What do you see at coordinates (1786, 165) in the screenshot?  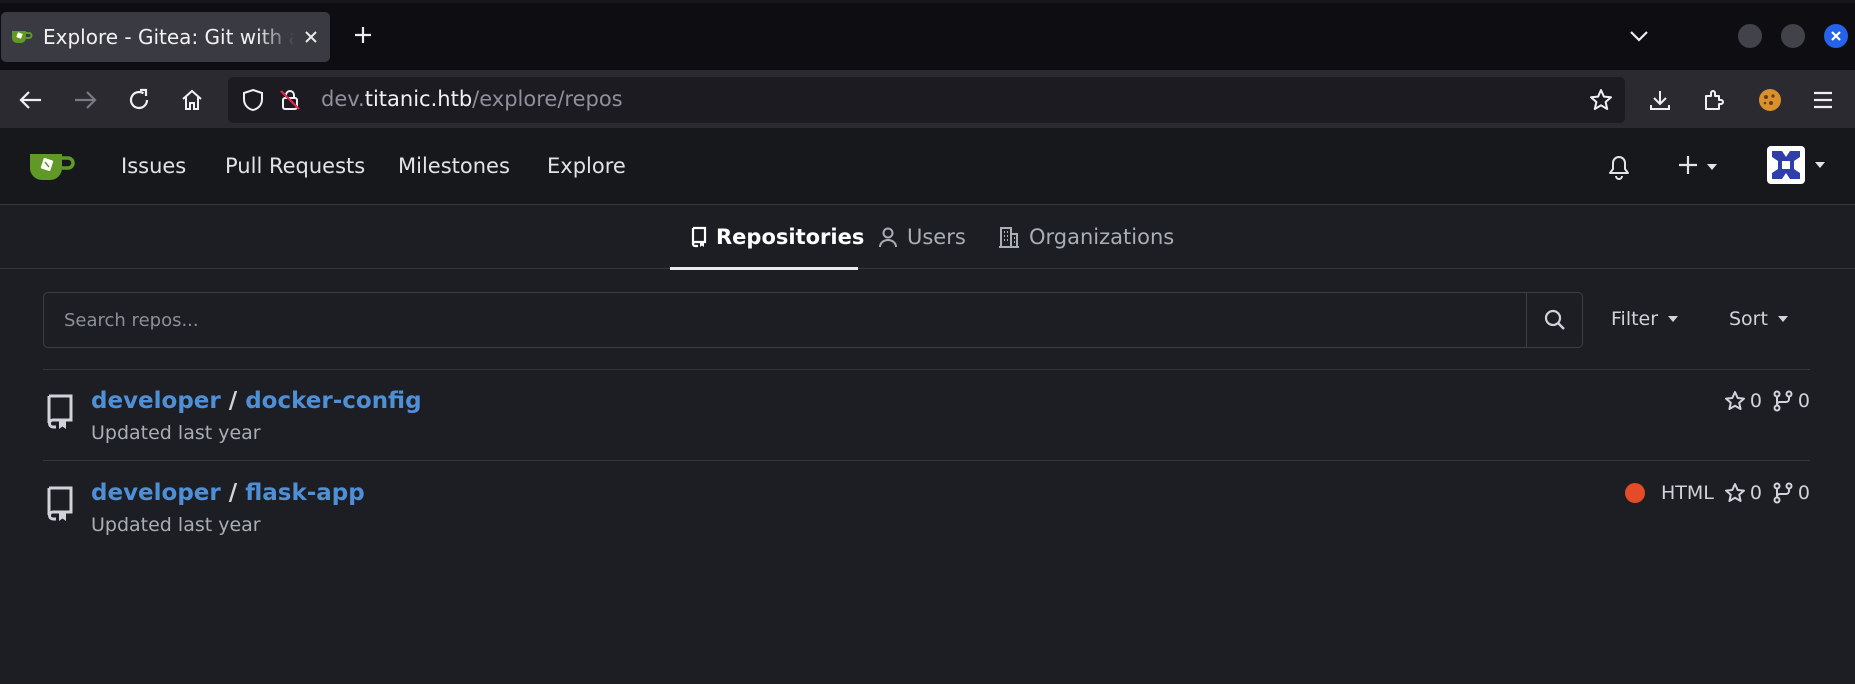 I see `avatar` at bounding box center [1786, 165].